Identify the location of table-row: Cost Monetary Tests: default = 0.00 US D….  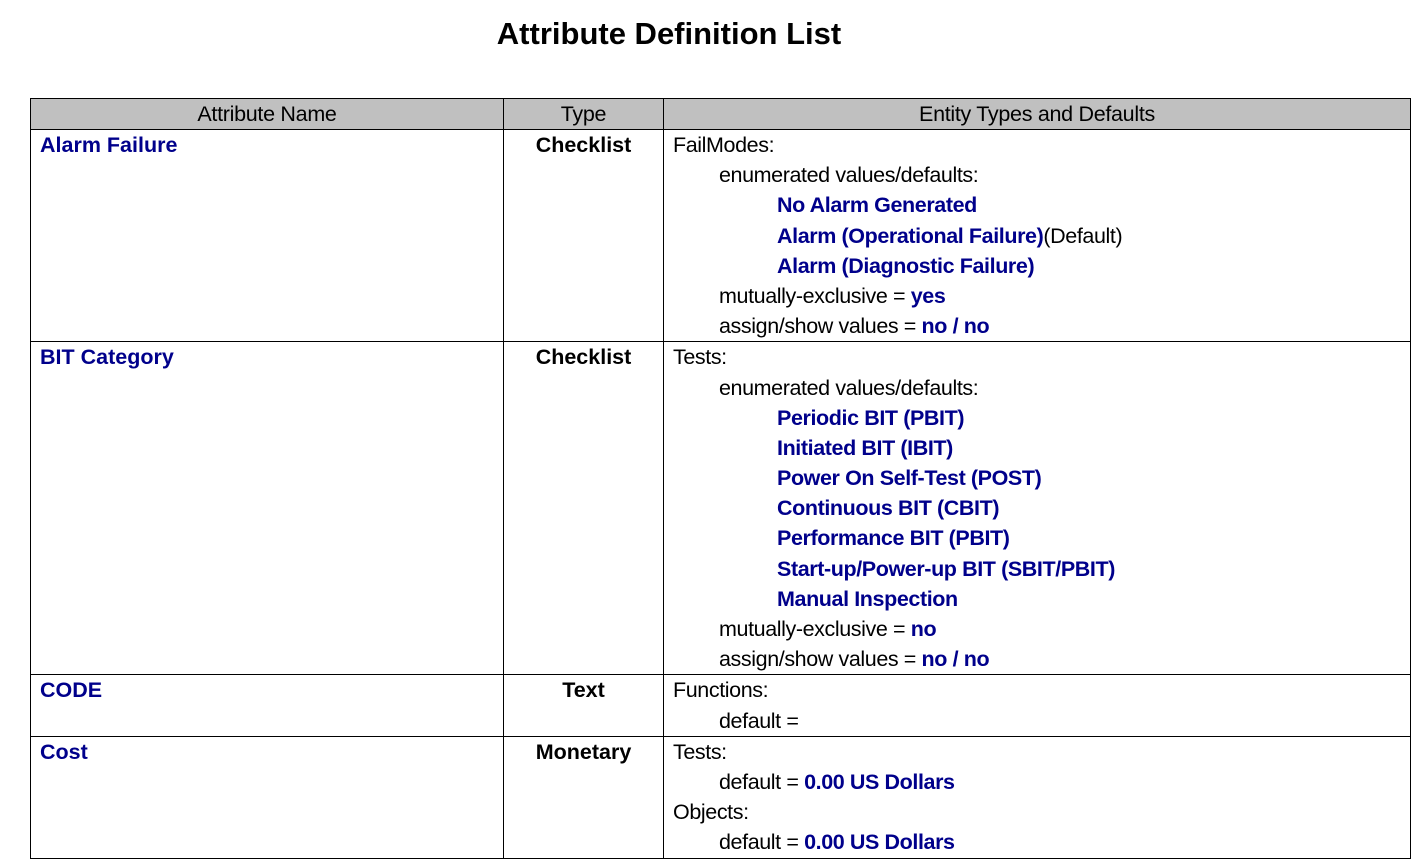
(720, 797).